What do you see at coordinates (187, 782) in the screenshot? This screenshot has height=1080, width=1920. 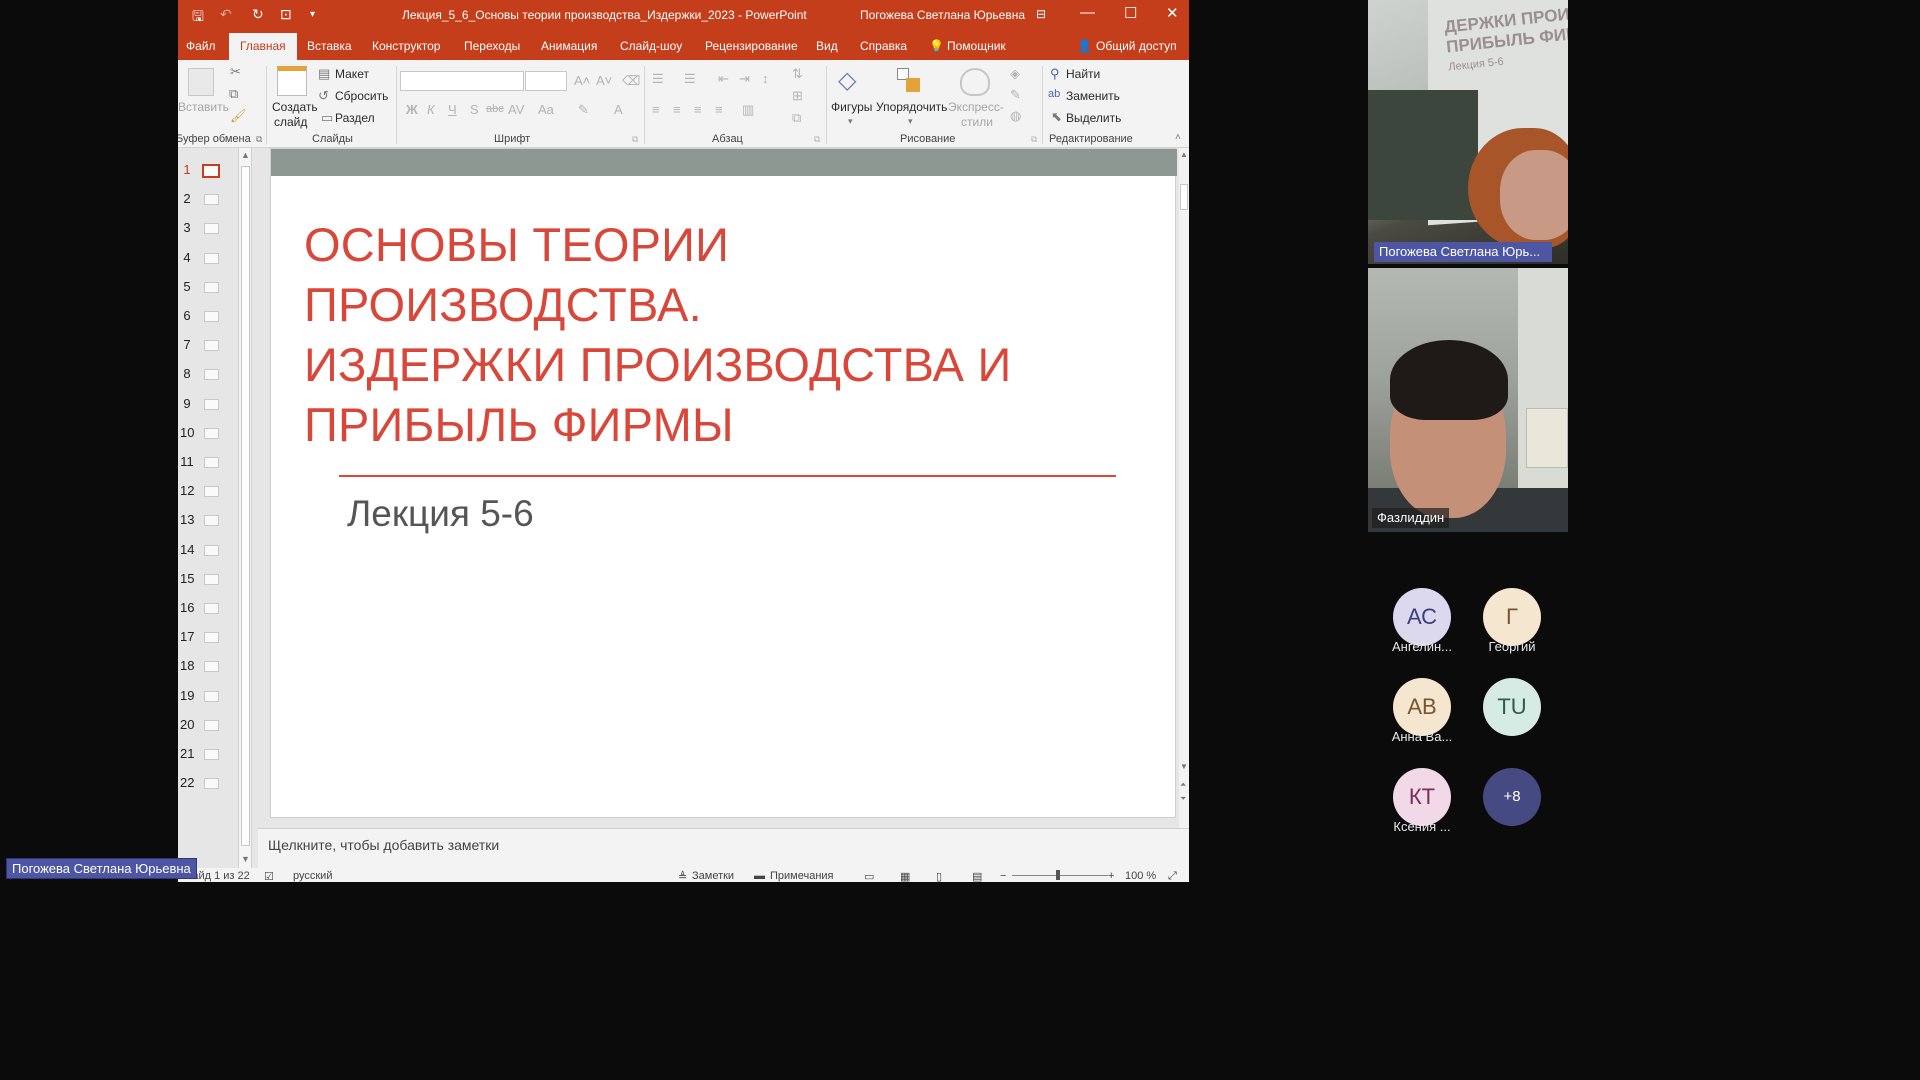 I see `slide-thumbnail-number: 22` at bounding box center [187, 782].